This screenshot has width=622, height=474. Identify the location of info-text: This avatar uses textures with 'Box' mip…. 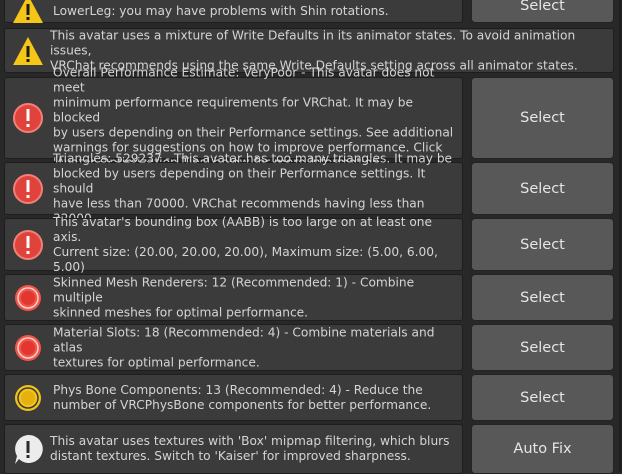
(250, 448).